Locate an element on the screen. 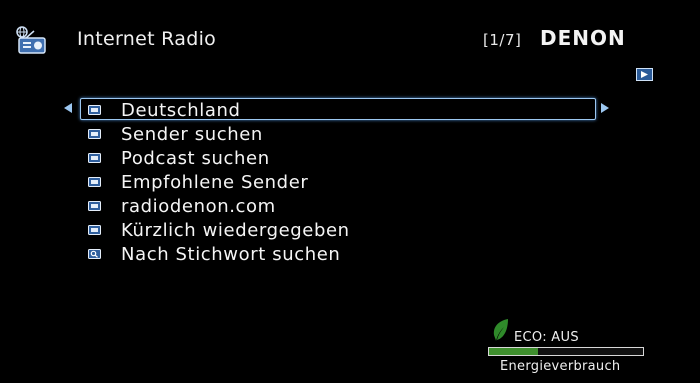 Image resolution: width=700 pixels, height=383 pixels. menu-item-label: Nach Stichwort suchen is located at coordinates (231, 254).